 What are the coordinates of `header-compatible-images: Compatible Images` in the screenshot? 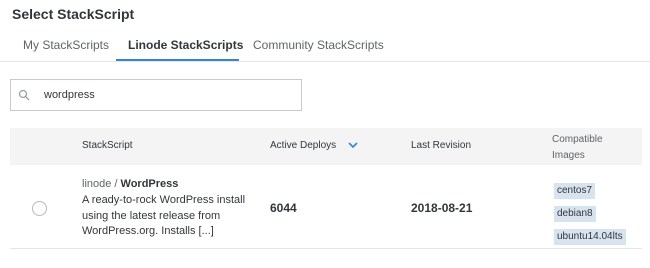 It's located at (582, 148).